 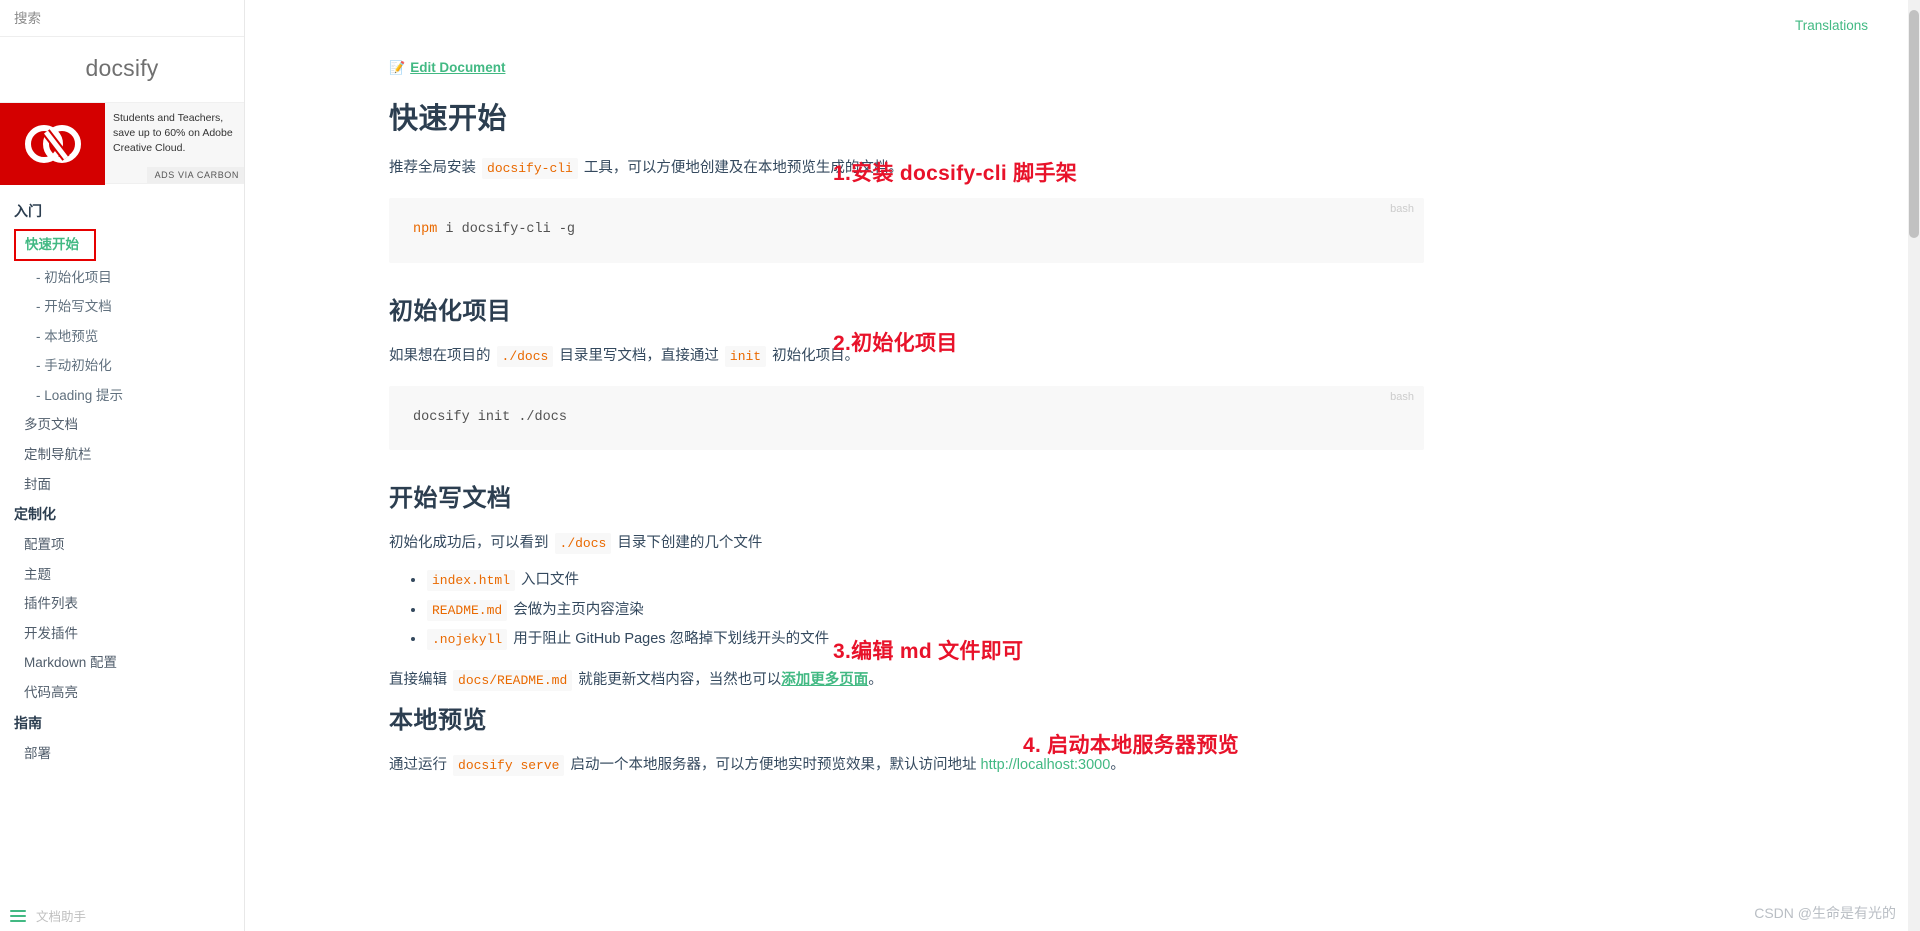 I want to click on edit-readme-code: docs/README.md, so click(x=513, y=680).